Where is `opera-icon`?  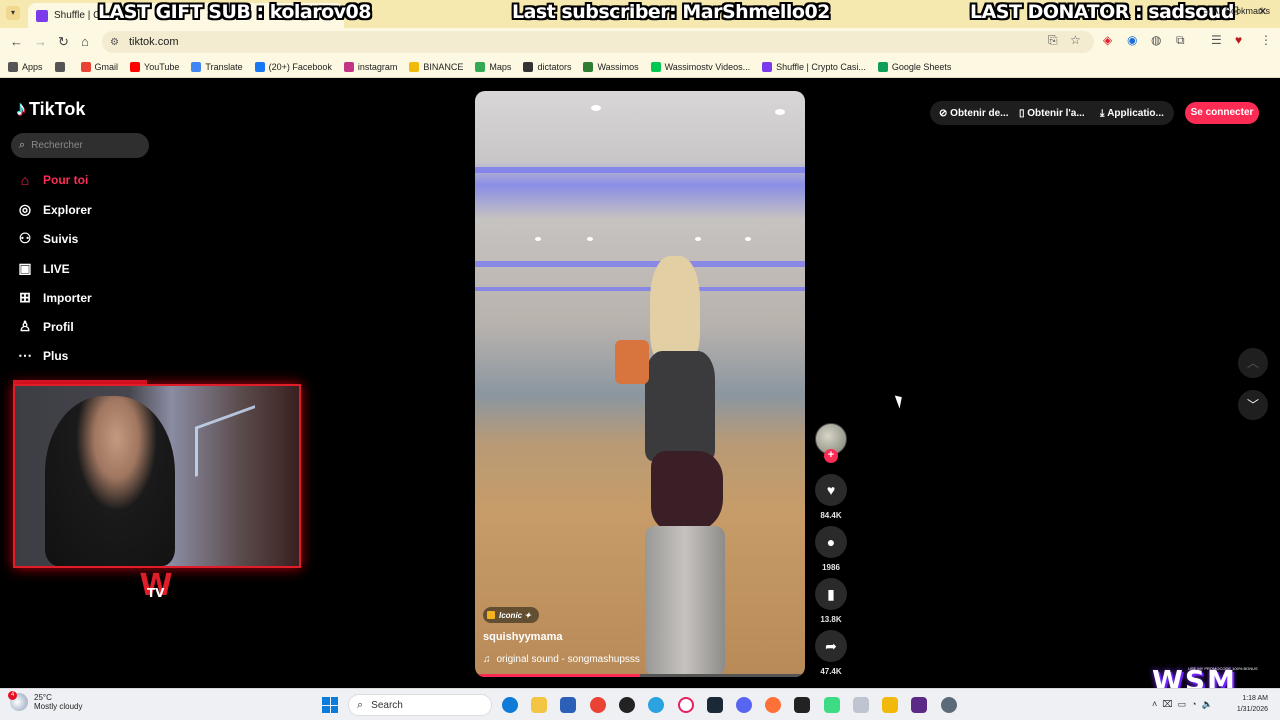 opera-icon is located at coordinates (686, 705).